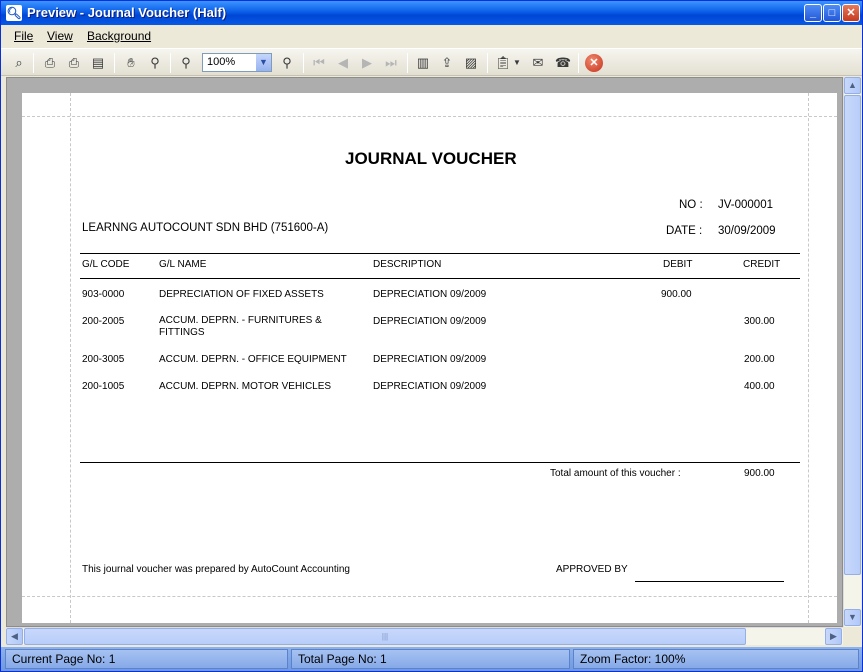  I want to click on voucher-no-value: JV-000001, so click(745, 205).